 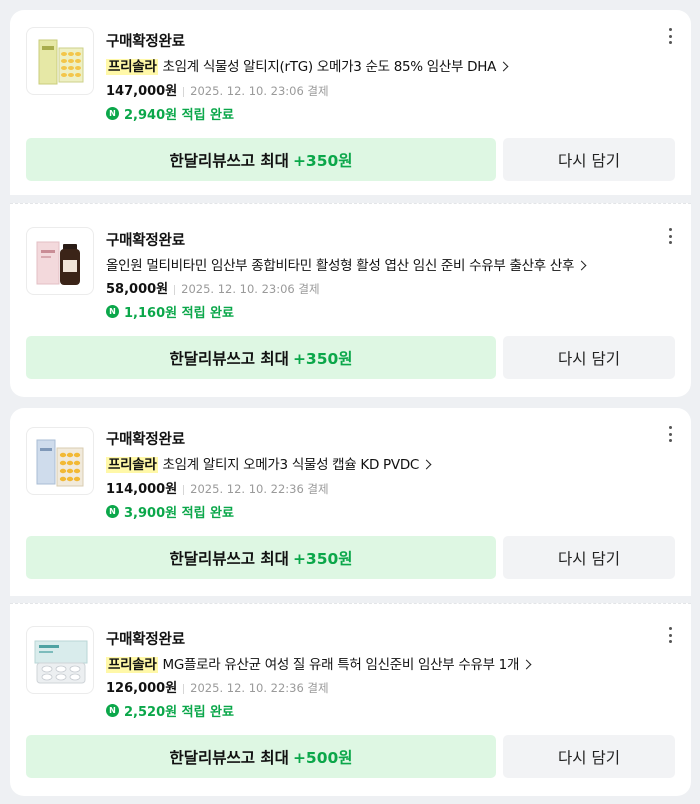 I want to click on points-earned: N 3,900원 적립 완료, so click(x=170, y=511).